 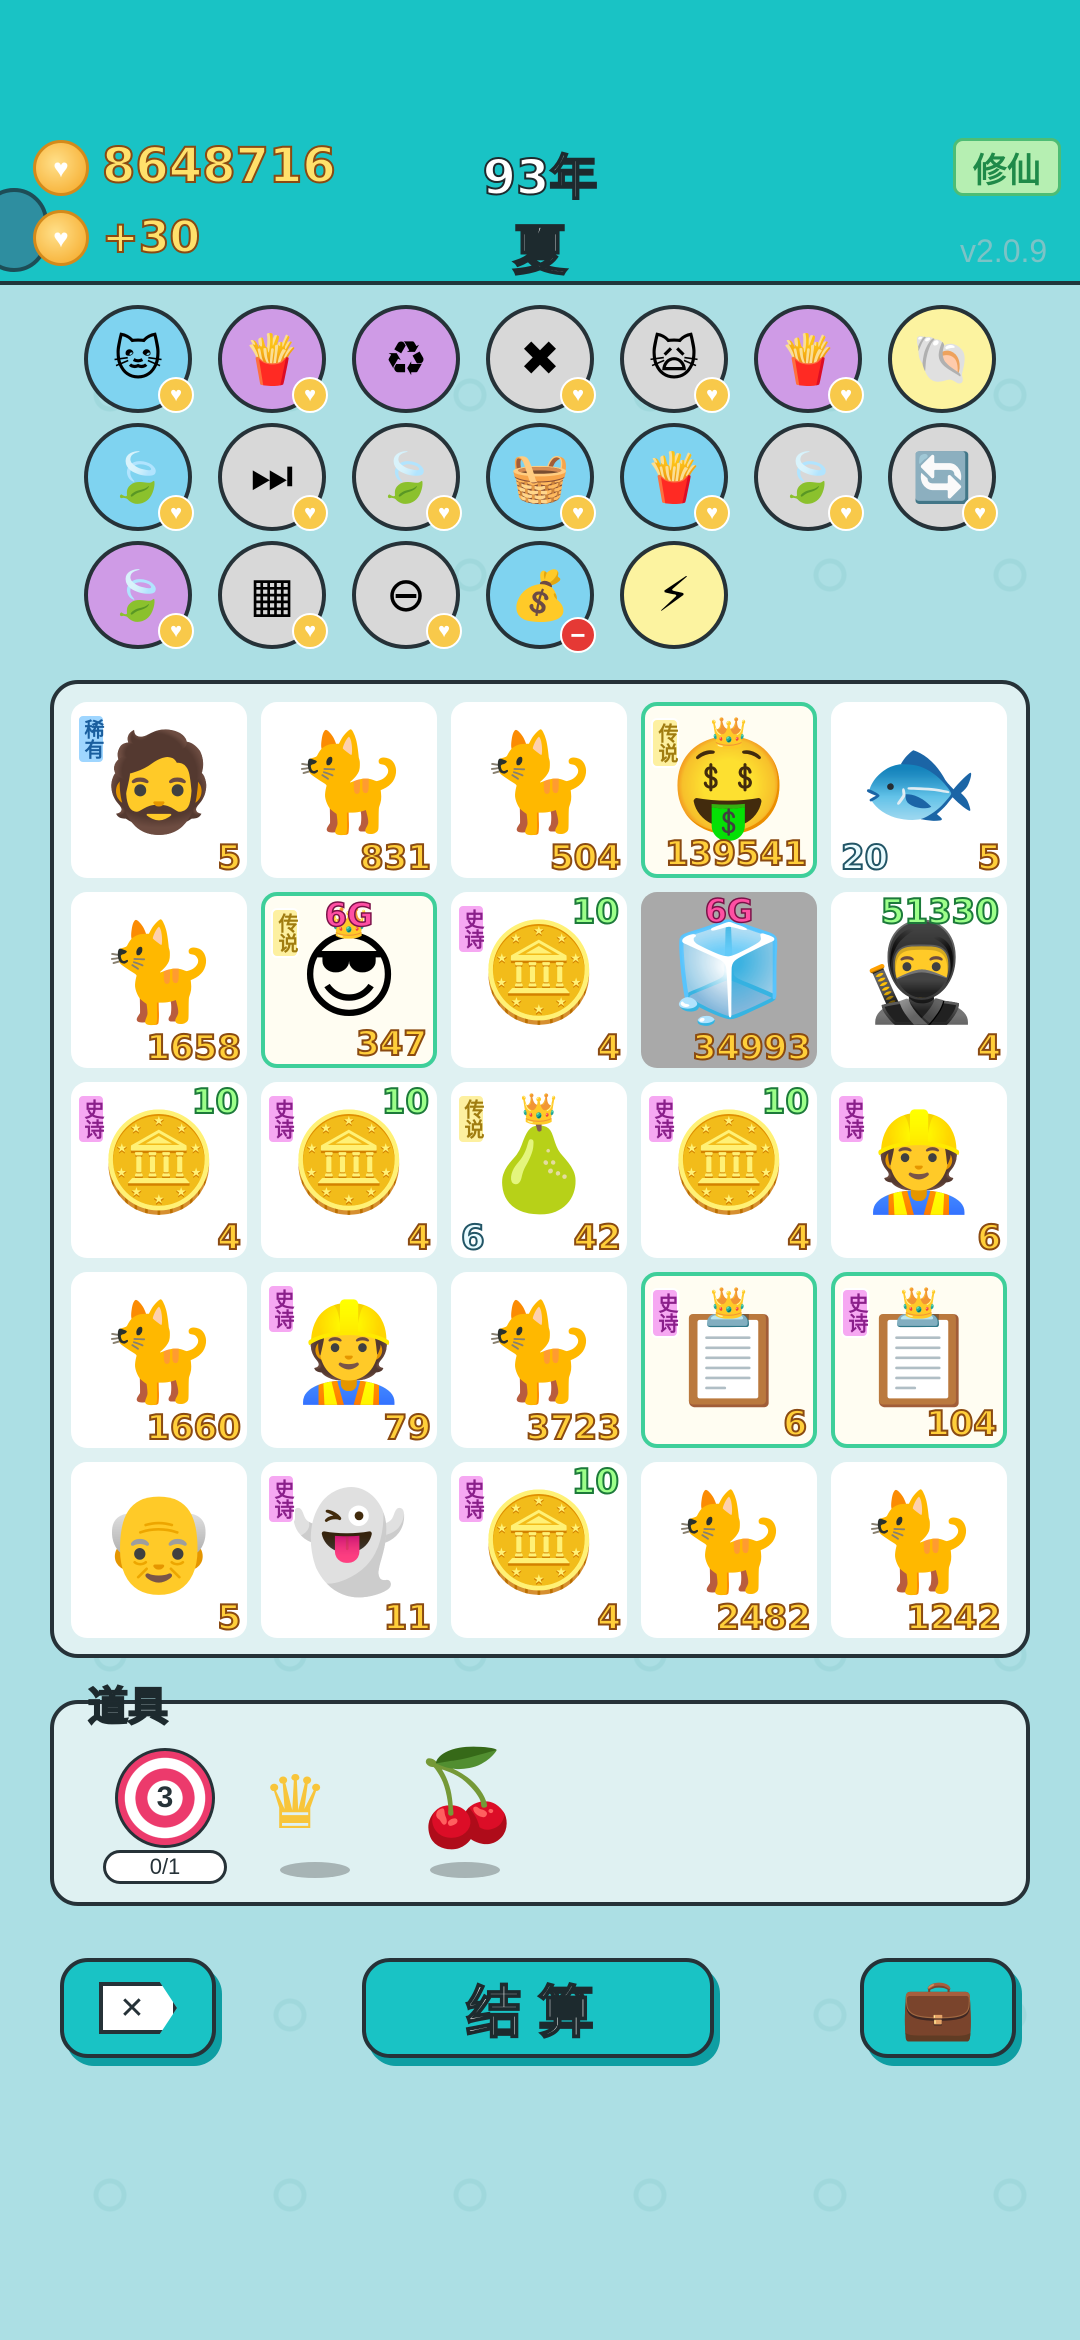 What do you see at coordinates (919, 782) in the screenshot?
I see `fish-icon: 🐟` at bounding box center [919, 782].